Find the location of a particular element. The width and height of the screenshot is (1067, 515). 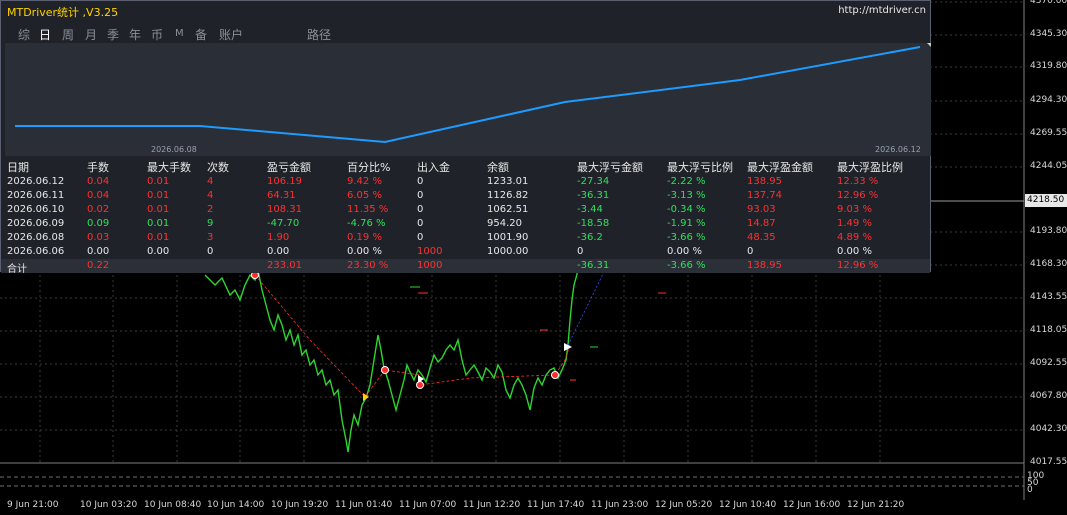

table-cell: 0.09 is located at coordinates (98, 223).